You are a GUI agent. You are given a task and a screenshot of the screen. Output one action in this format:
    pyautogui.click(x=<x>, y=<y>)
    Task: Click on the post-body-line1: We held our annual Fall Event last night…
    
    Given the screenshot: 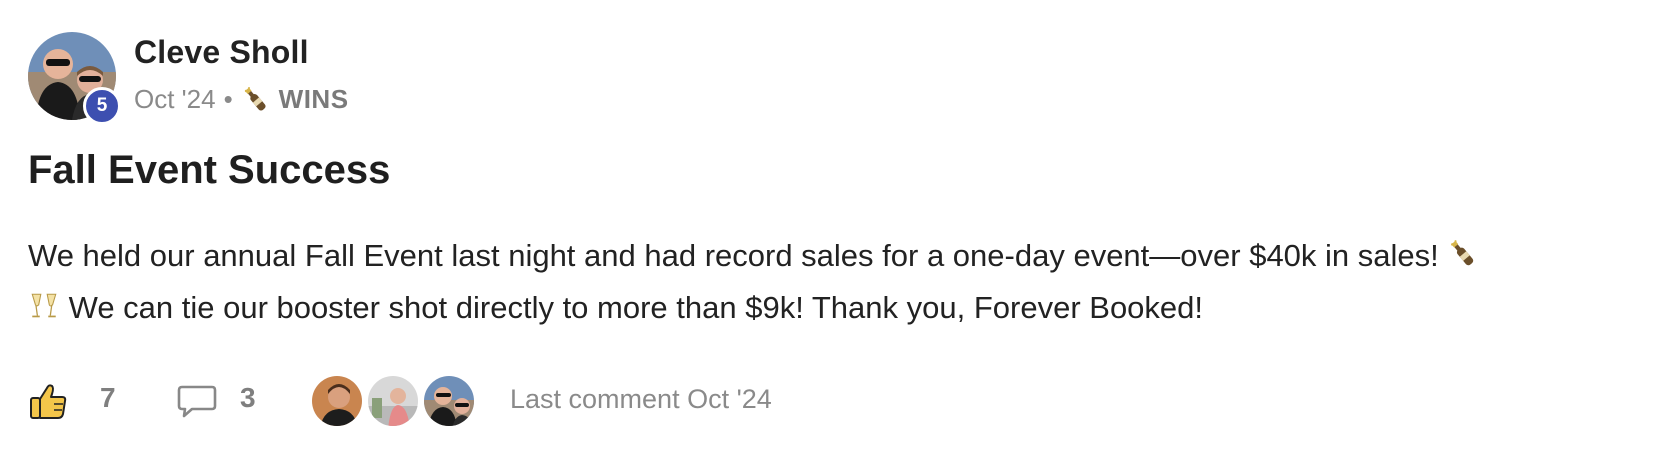 What is the action you would take?
    pyautogui.click(x=733, y=255)
    